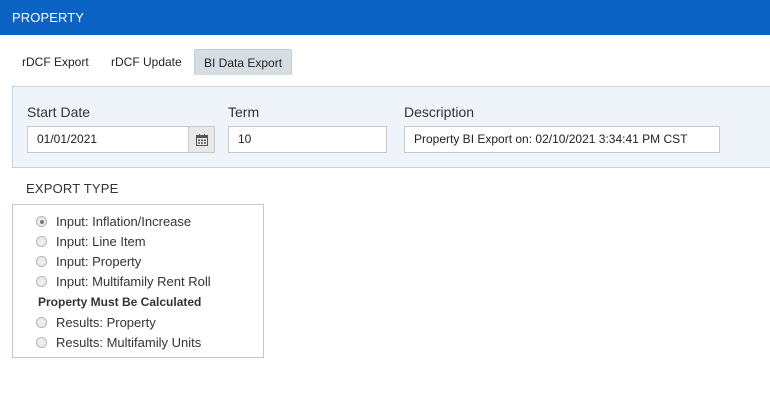 The width and height of the screenshot is (770, 410). What do you see at coordinates (48, 17) in the screenshot?
I see `page-title: PROPERTY` at bounding box center [48, 17].